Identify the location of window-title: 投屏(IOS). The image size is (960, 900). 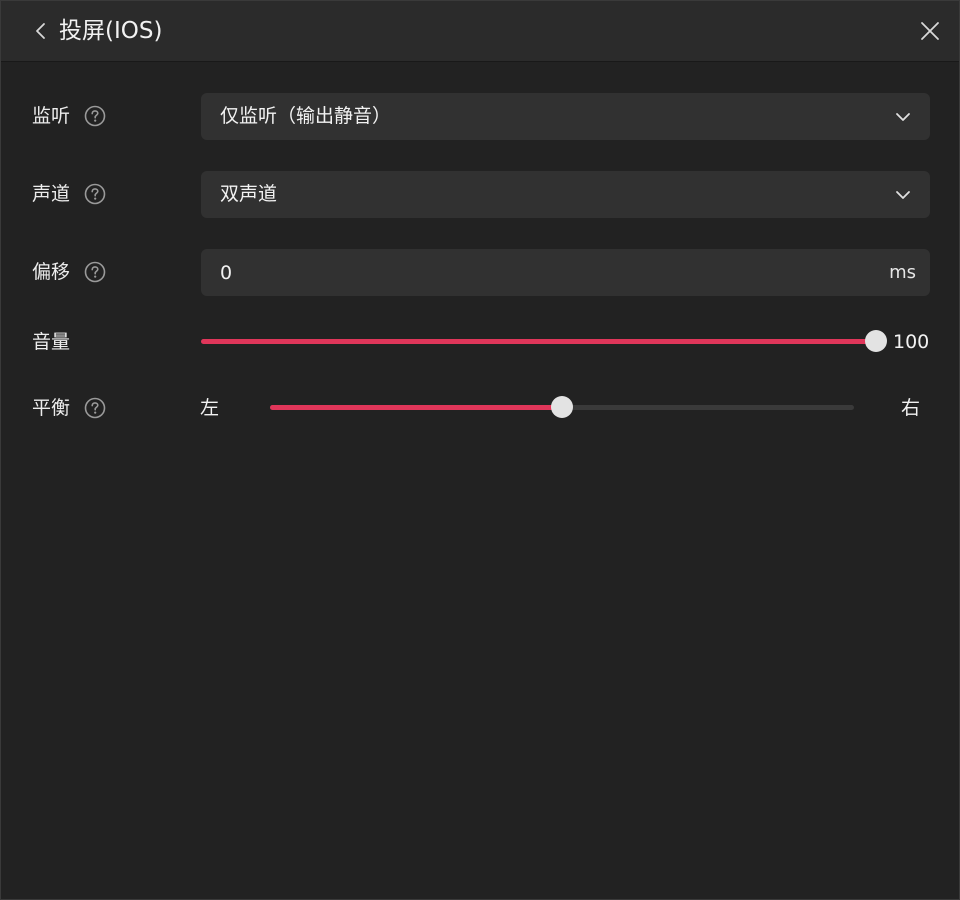
(111, 31).